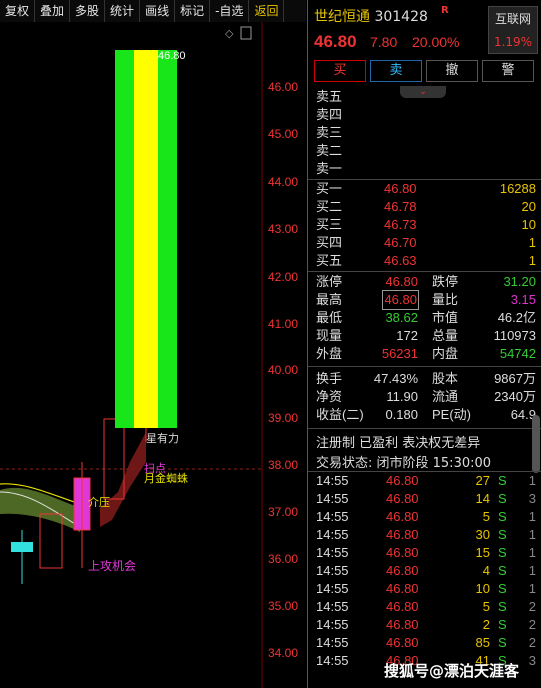 This screenshot has height=688, width=541. Describe the element at coordinates (426, 300) in the screenshot. I see `stat-row: 最高 46.80 量比 3.15` at that location.